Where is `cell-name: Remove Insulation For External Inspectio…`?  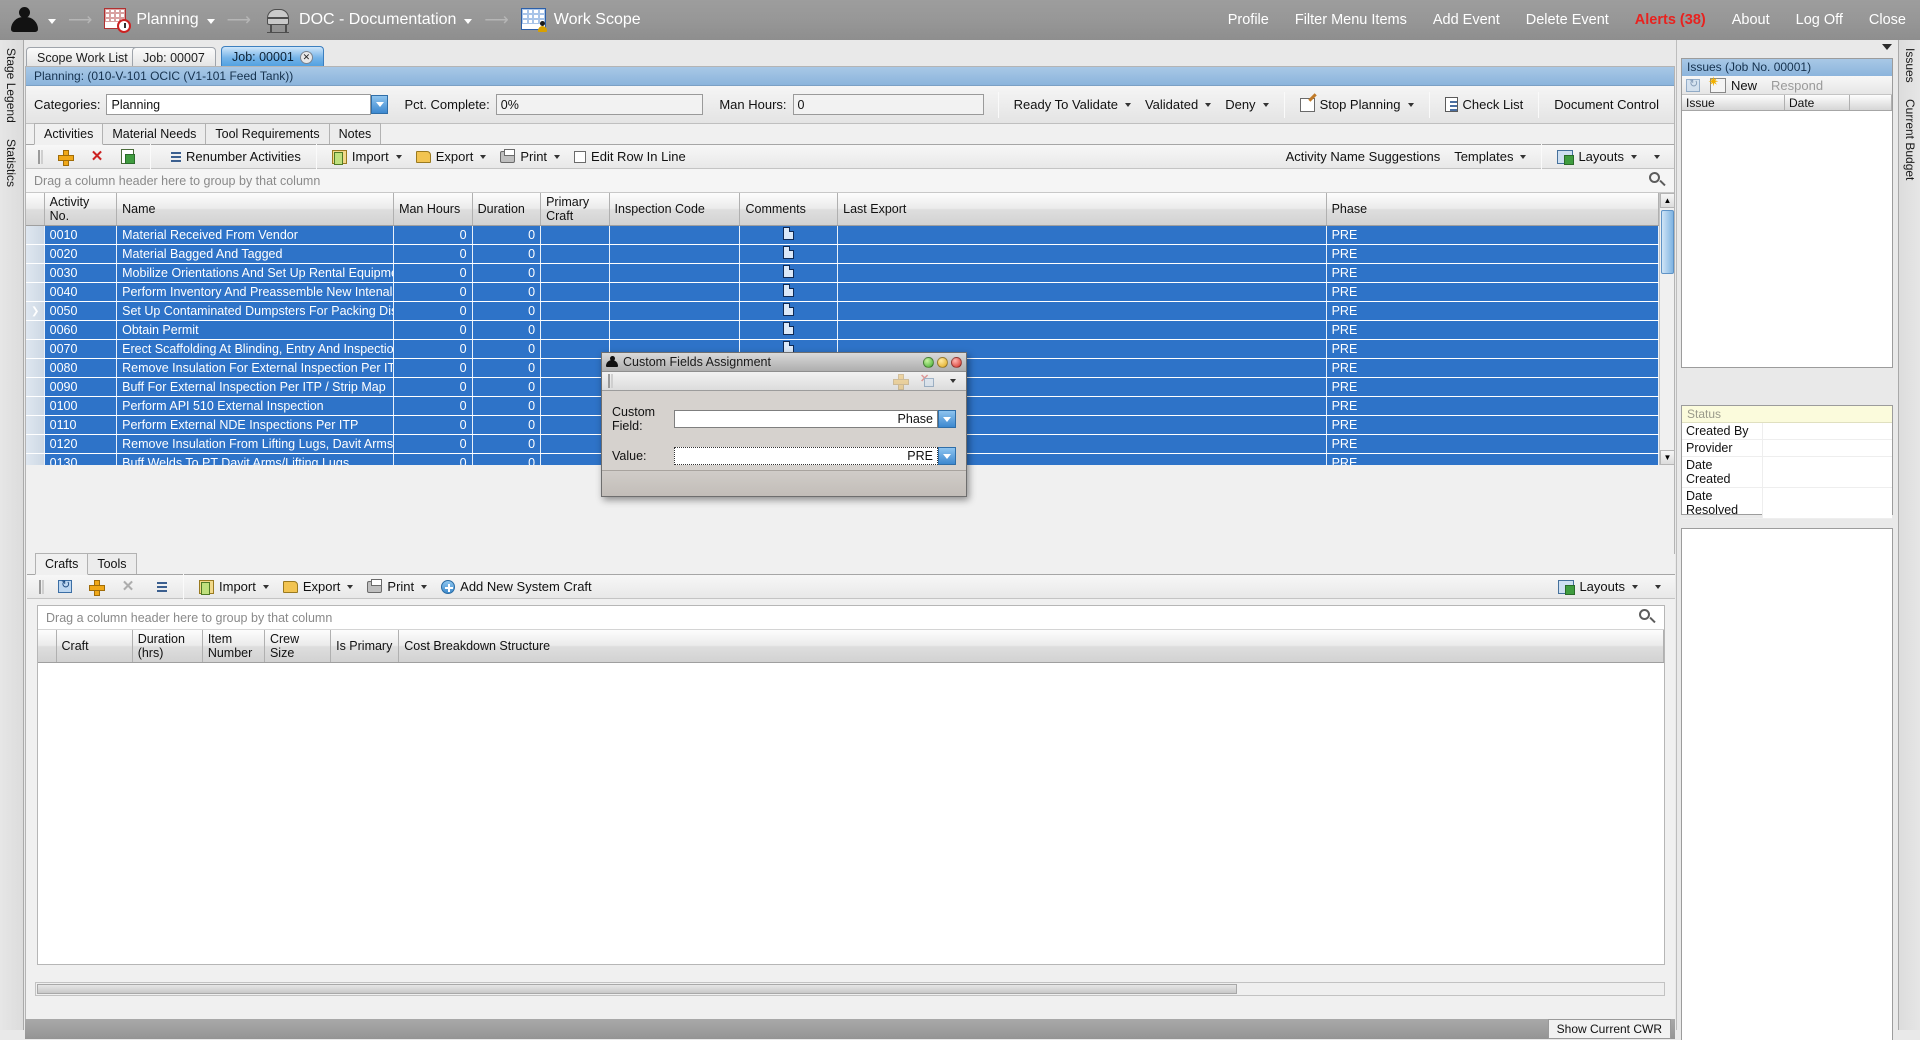
cell-name: Remove Insulation For External Inspectio… is located at coordinates (255, 368).